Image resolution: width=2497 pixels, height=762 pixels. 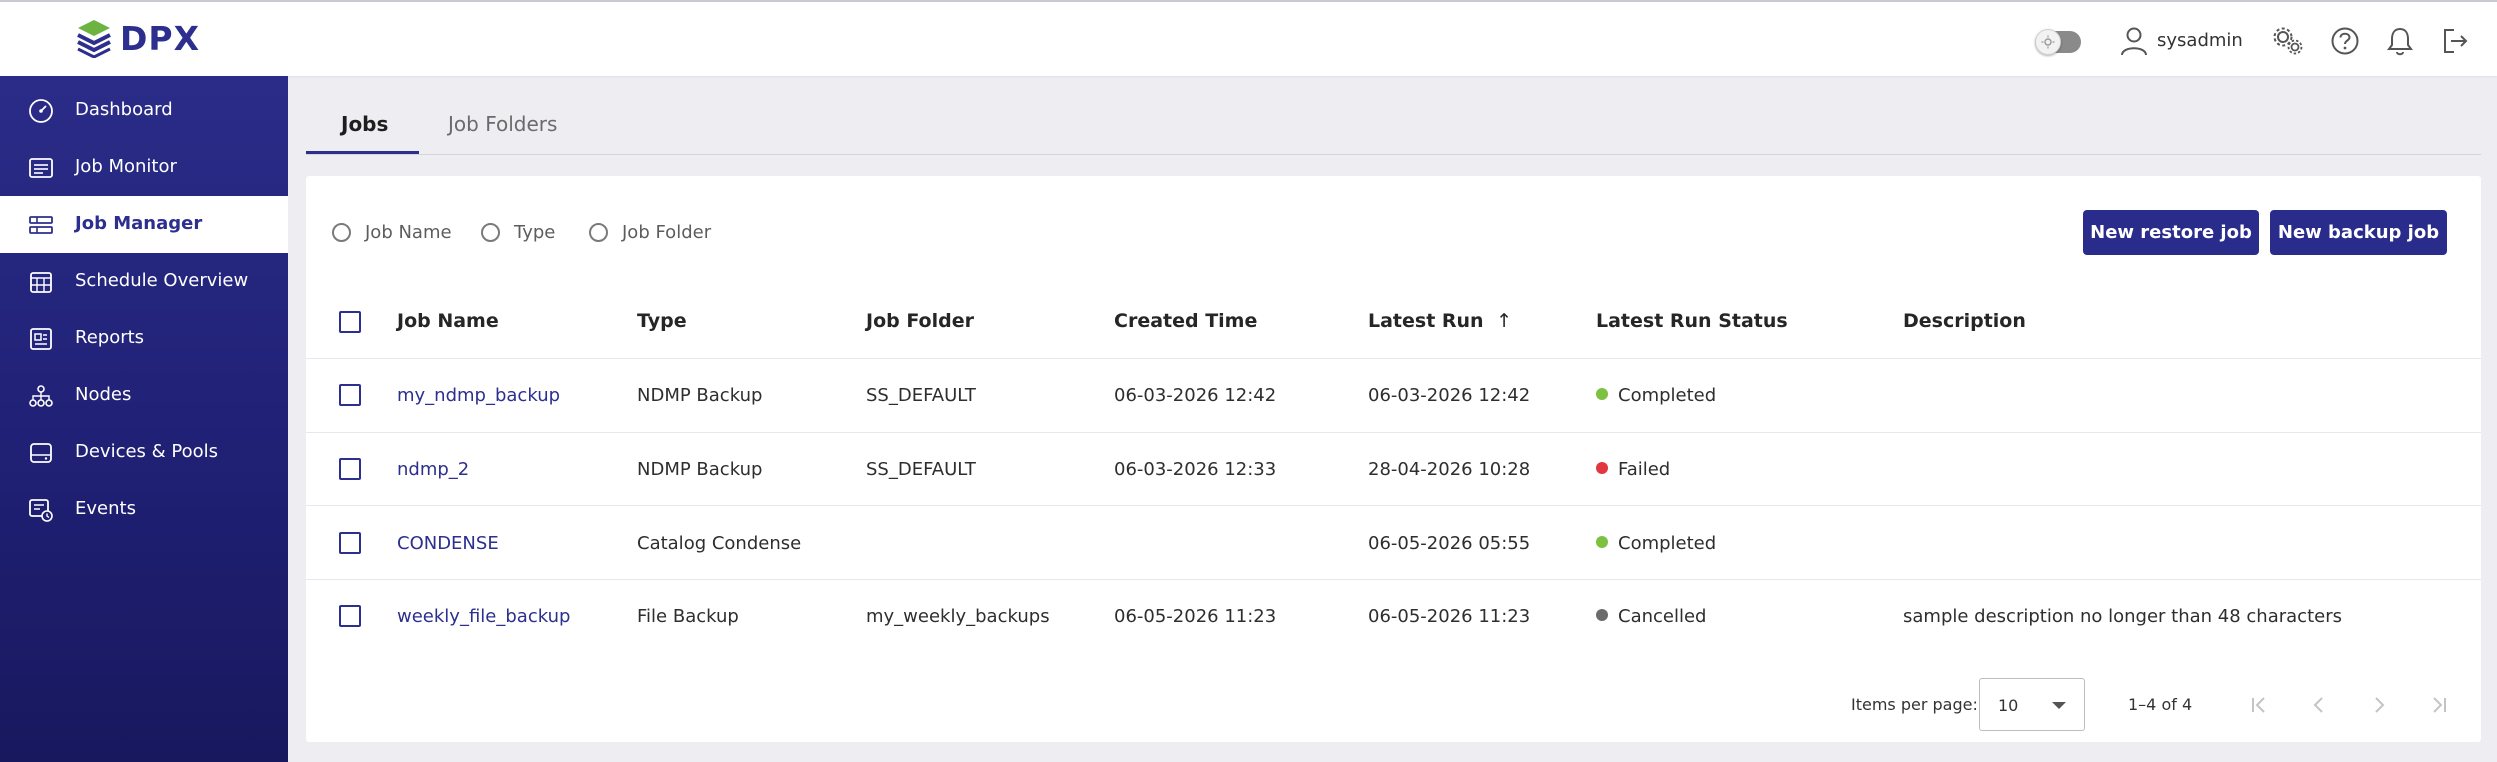 What do you see at coordinates (2200, 40) in the screenshot?
I see `username: sysadmin` at bounding box center [2200, 40].